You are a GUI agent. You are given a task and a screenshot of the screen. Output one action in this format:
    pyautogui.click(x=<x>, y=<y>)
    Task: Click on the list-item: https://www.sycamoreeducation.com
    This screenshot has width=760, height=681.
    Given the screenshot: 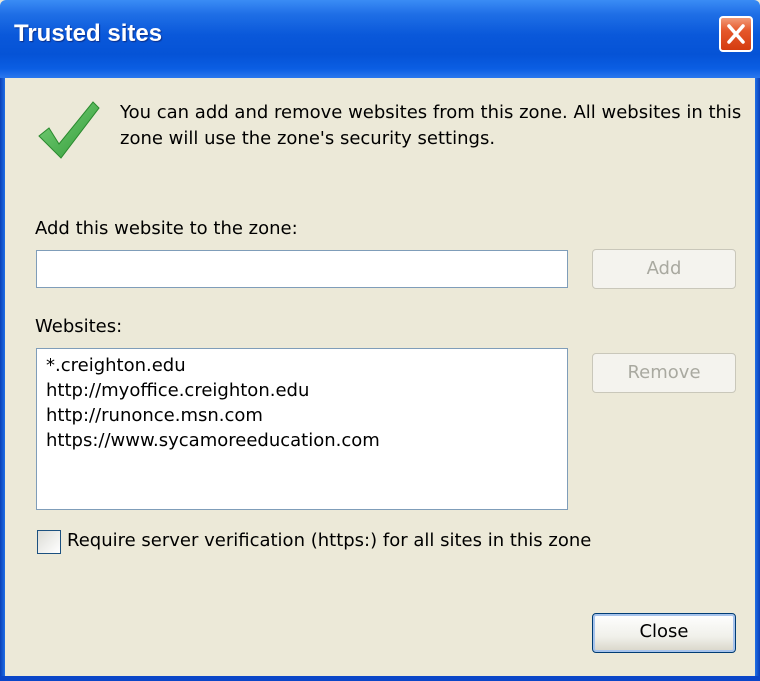 What is the action you would take?
    pyautogui.click(x=306, y=440)
    